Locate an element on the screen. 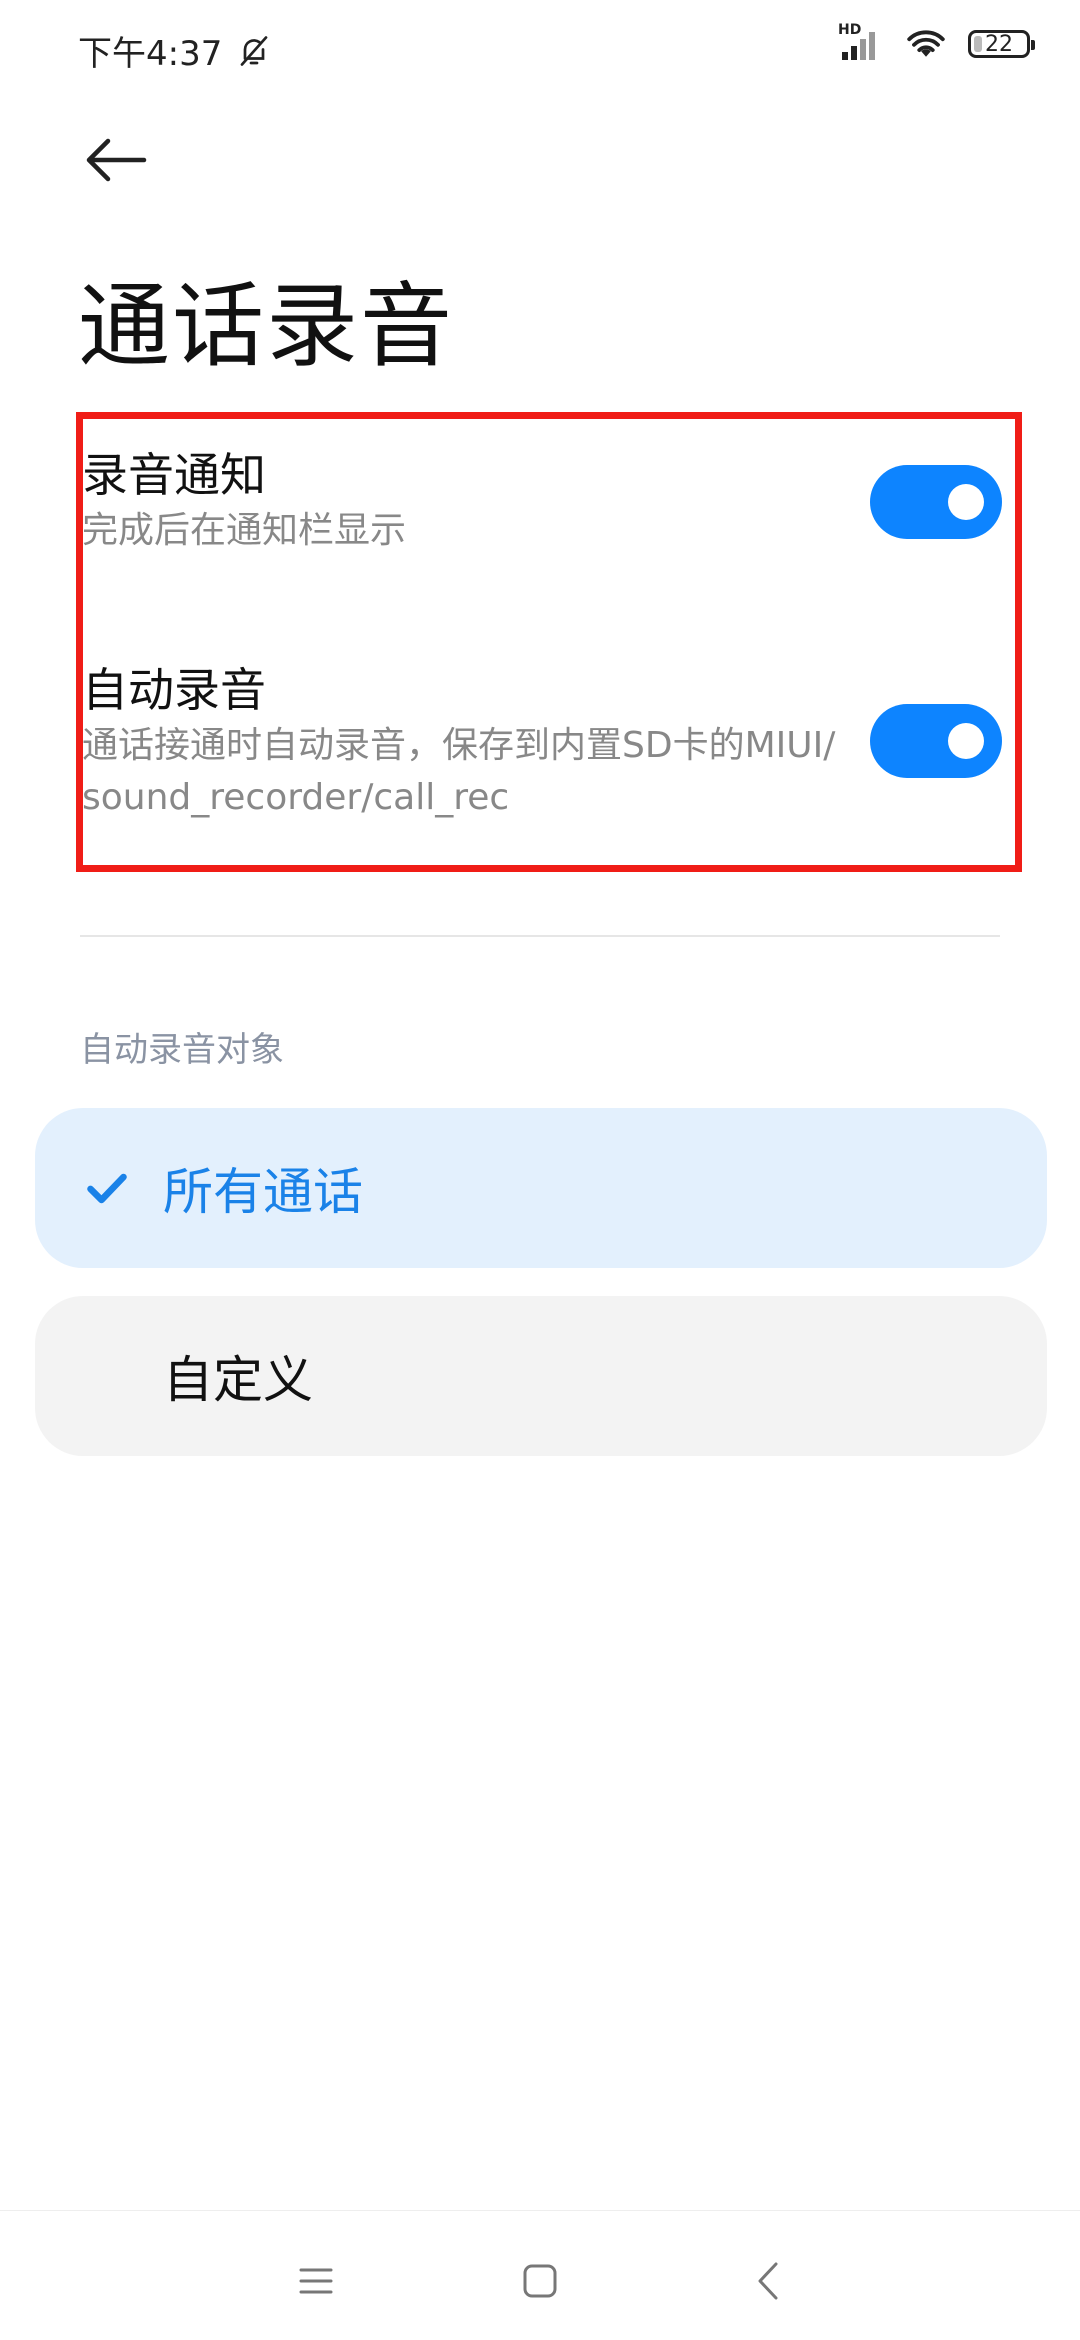 Image resolution: width=1080 pixels, height=2340 pixels. battery-icon: 22 is located at coordinates (1001, 44).